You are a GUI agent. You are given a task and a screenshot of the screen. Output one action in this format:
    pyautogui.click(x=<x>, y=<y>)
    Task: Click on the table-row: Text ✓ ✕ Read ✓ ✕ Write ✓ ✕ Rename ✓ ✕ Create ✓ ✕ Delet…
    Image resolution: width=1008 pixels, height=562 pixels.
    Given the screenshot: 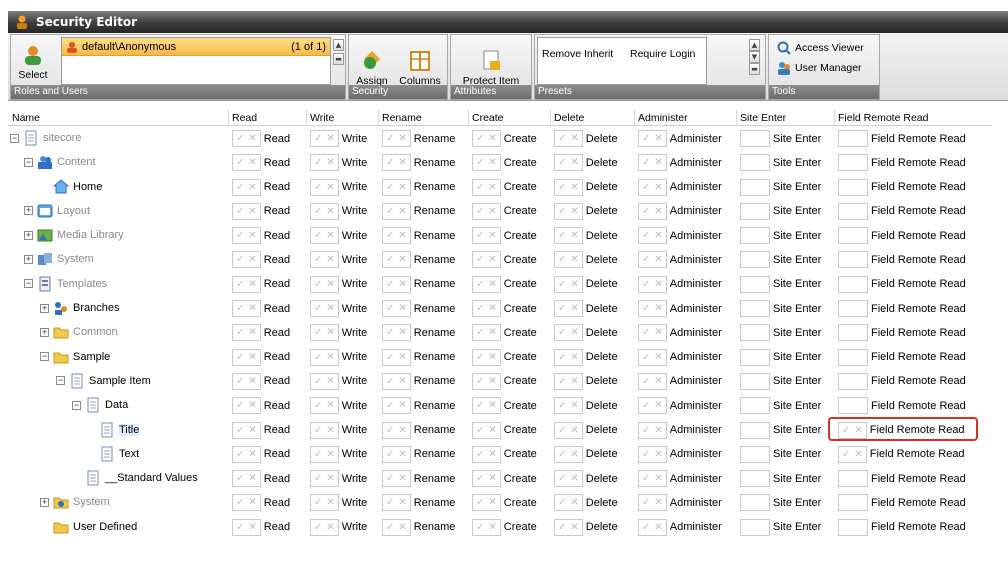 What is the action you would take?
    pyautogui.click(x=500, y=454)
    